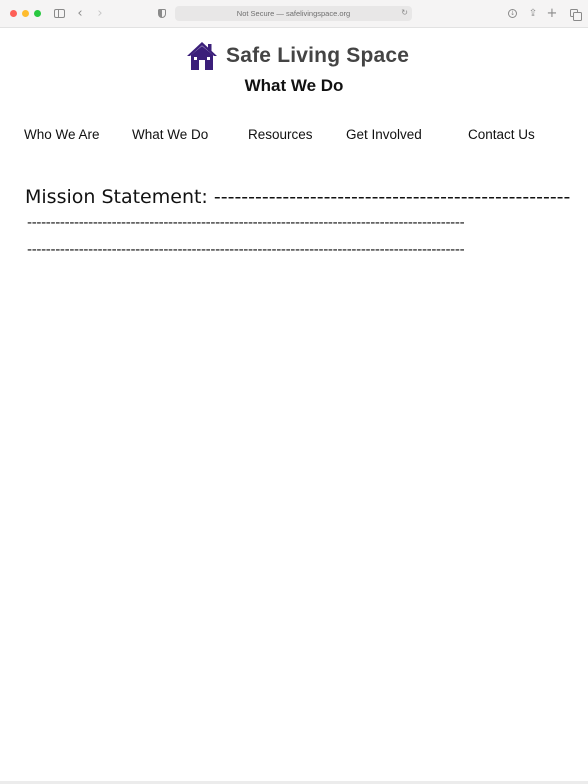 The image size is (588, 784). I want to click on address-text: Not Secure — safelivingspace.org, so click(293, 13).